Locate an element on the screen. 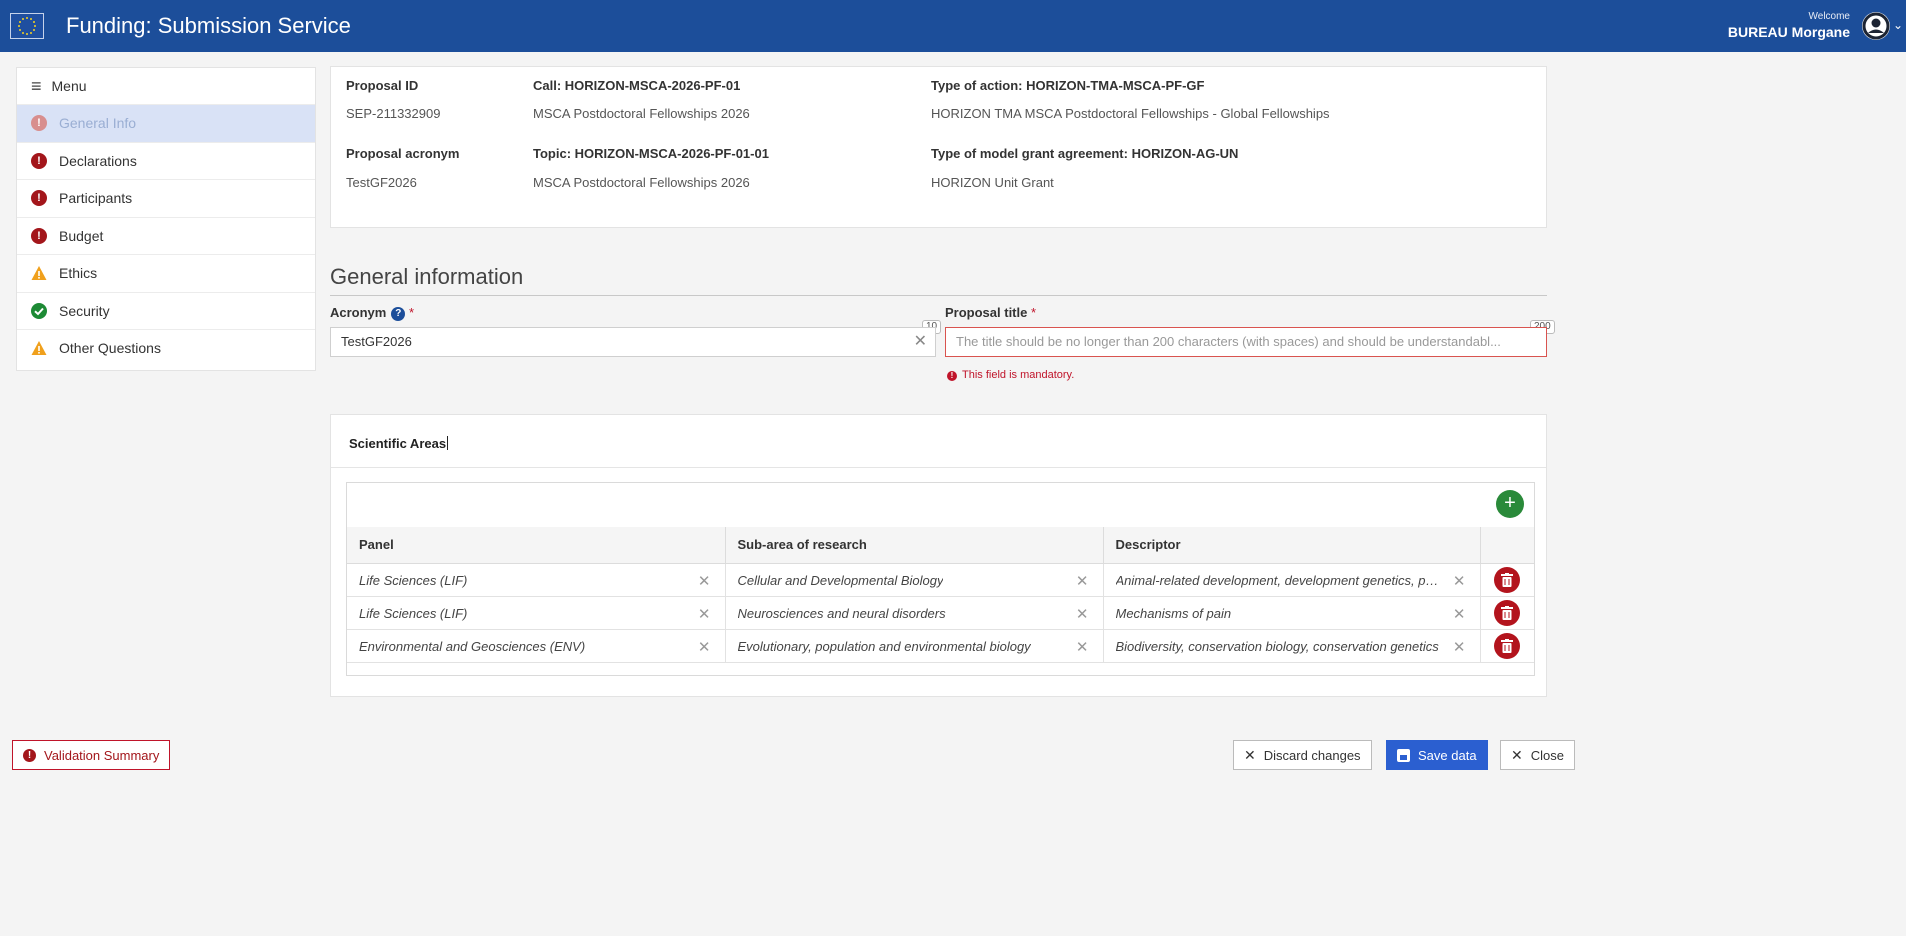 The width and height of the screenshot is (1906, 936). sidebar-item-label: Participants is located at coordinates (96, 198).